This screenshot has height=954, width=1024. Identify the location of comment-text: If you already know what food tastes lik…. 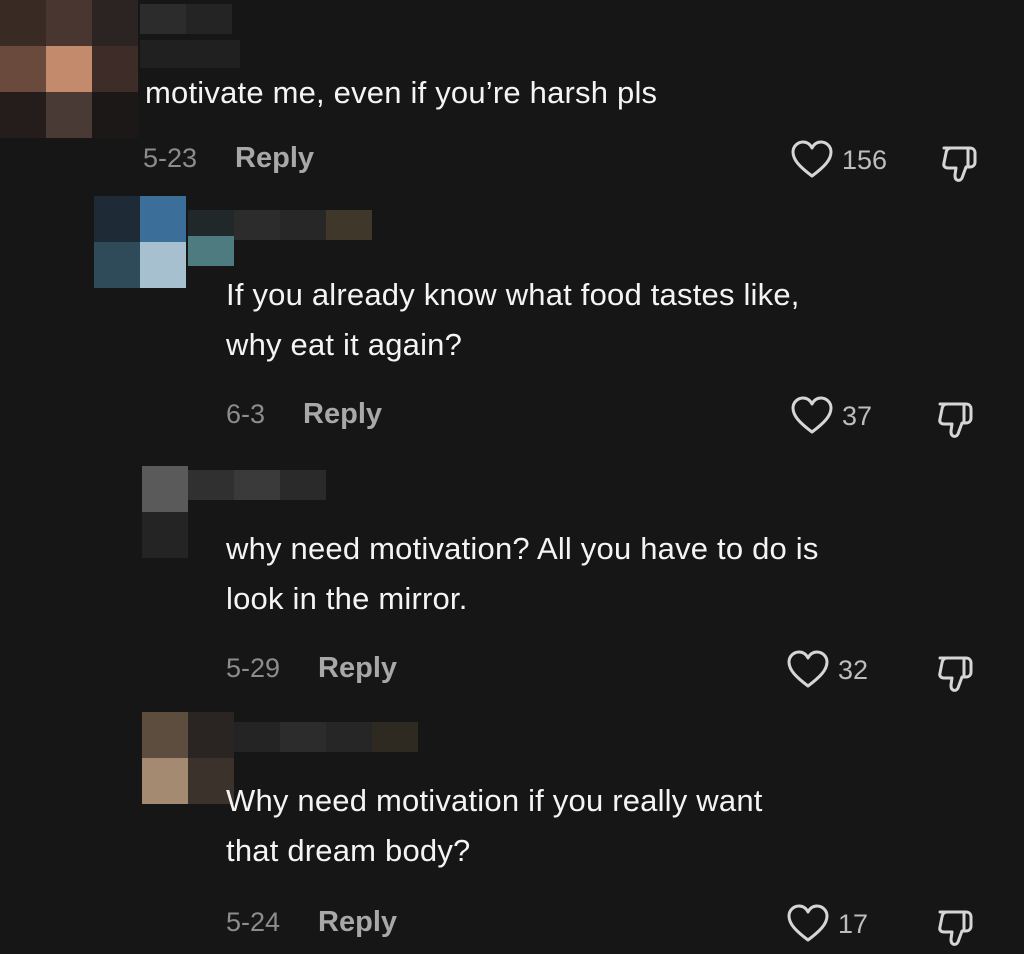
(513, 319).